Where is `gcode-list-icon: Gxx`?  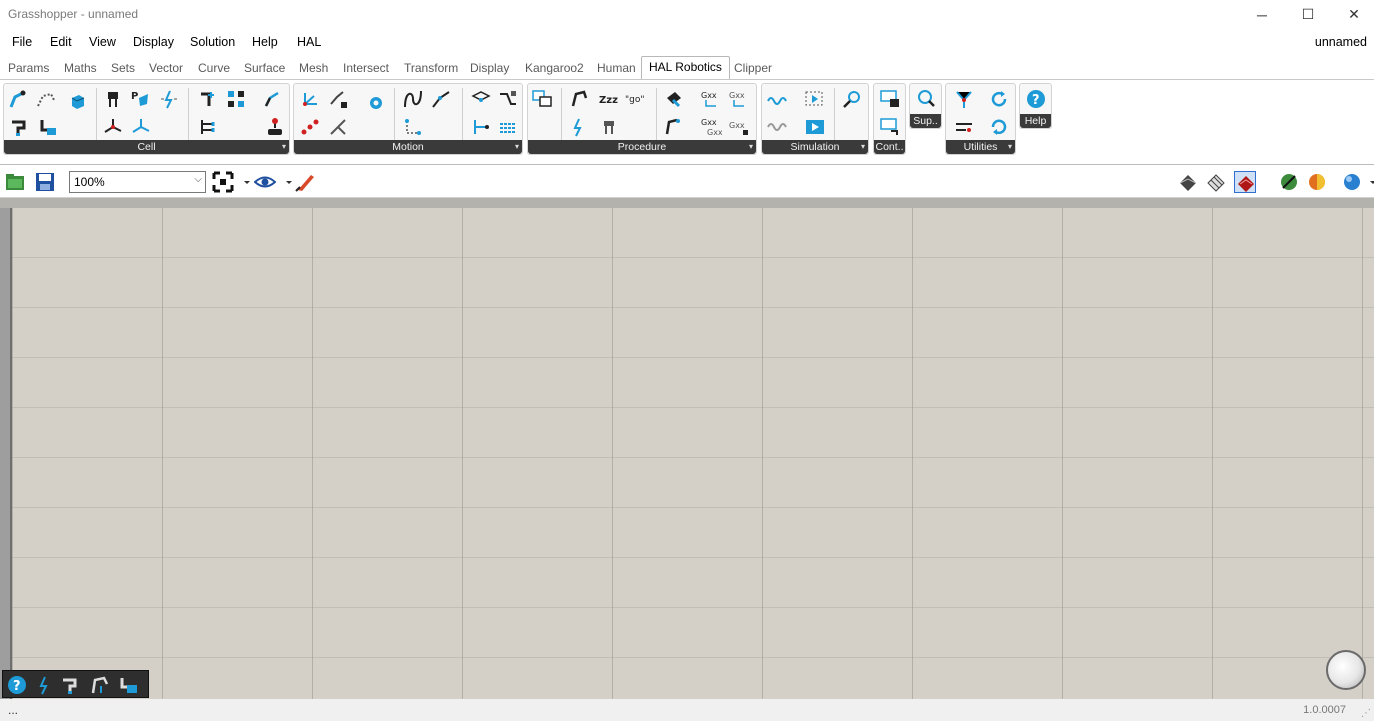 gcode-list-icon: Gxx is located at coordinates (739, 127).